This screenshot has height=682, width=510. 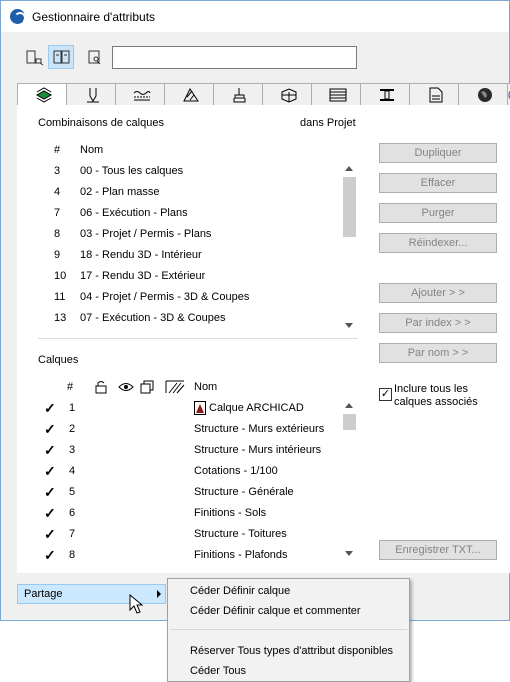 I want to click on row-name: 02 - Plan masse, so click(x=120, y=192).